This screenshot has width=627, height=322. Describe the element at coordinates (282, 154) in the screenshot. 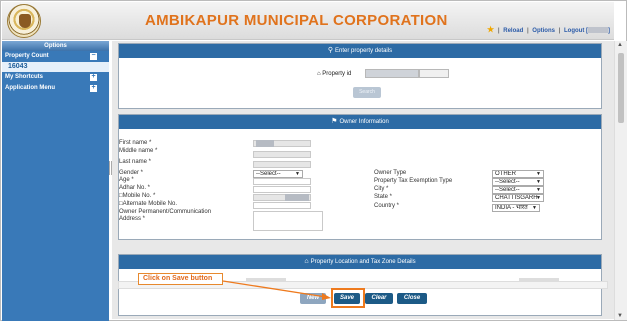

I see `middle-name-field` at that location.